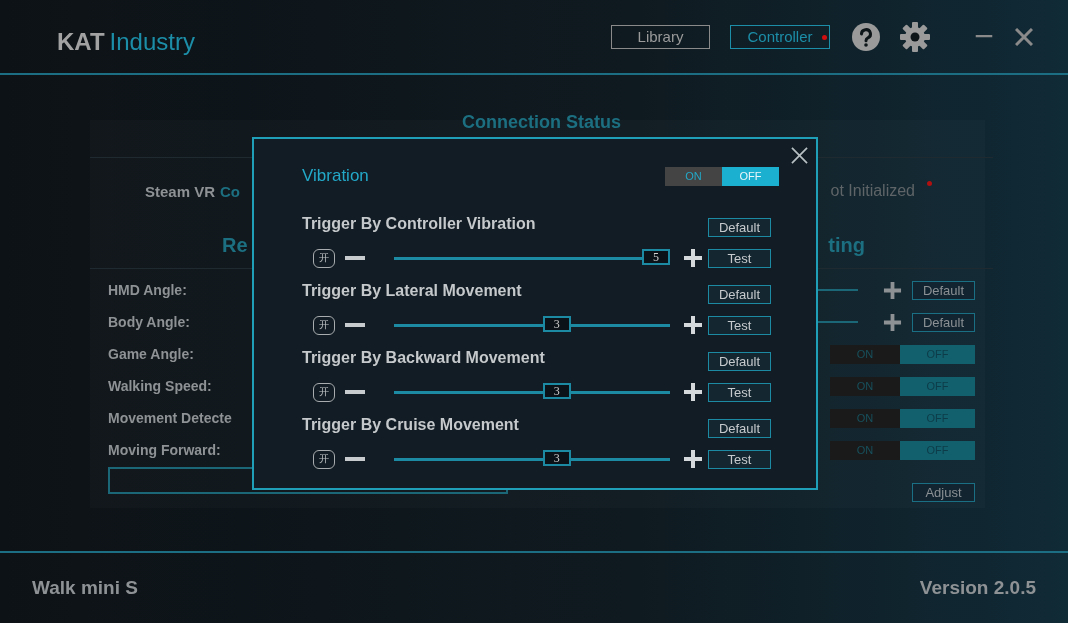 The image size is (1068, 623). Describe the element at coordinates (656, 257) in the screenshot. I see `slider-thumb: 5` at that location.